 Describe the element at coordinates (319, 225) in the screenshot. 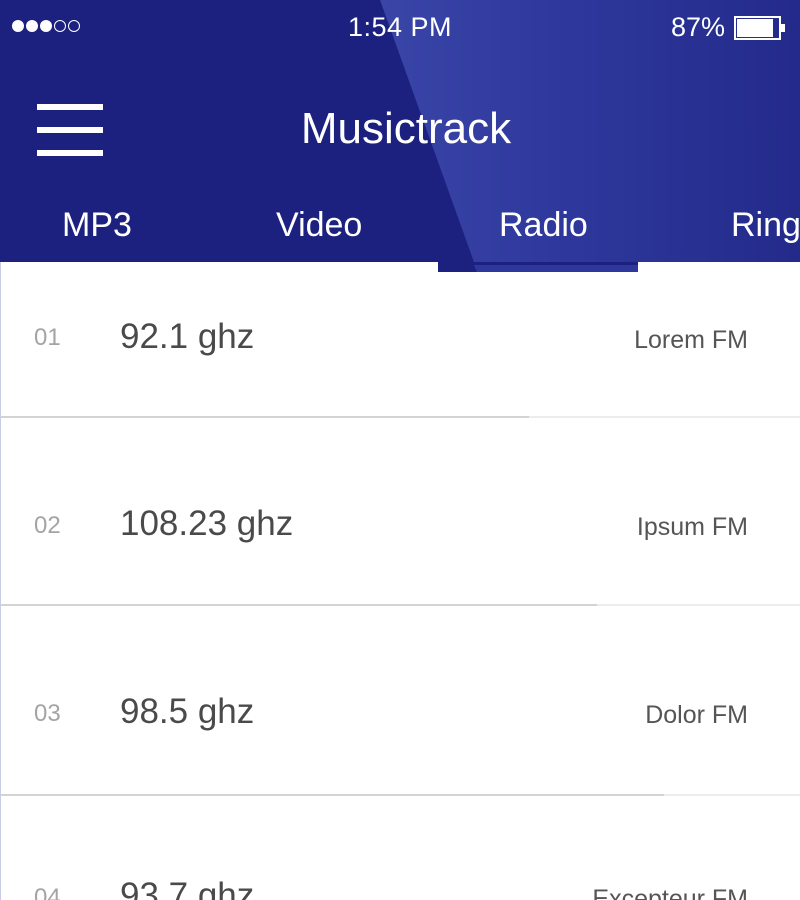

I see `tab-video: Video` at that location.